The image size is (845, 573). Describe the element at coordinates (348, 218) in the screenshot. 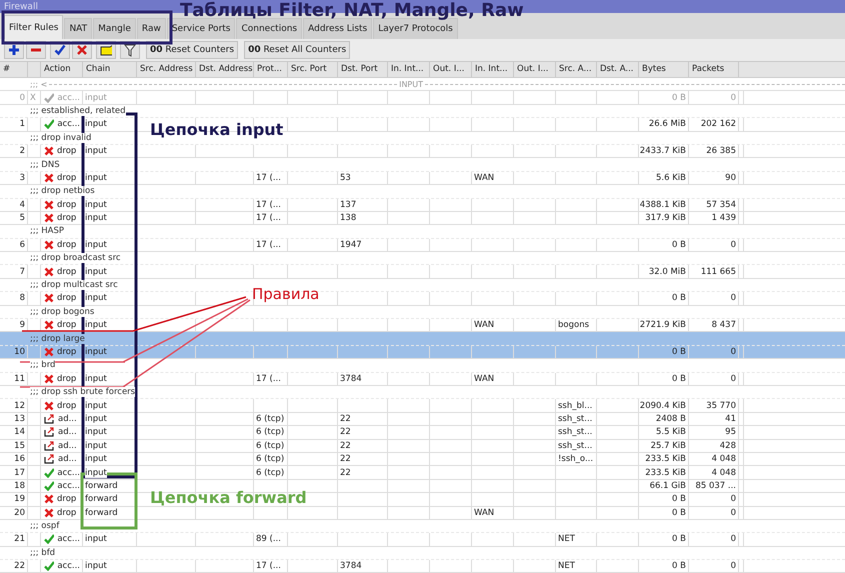

I see `table-cell: 138` at that location.